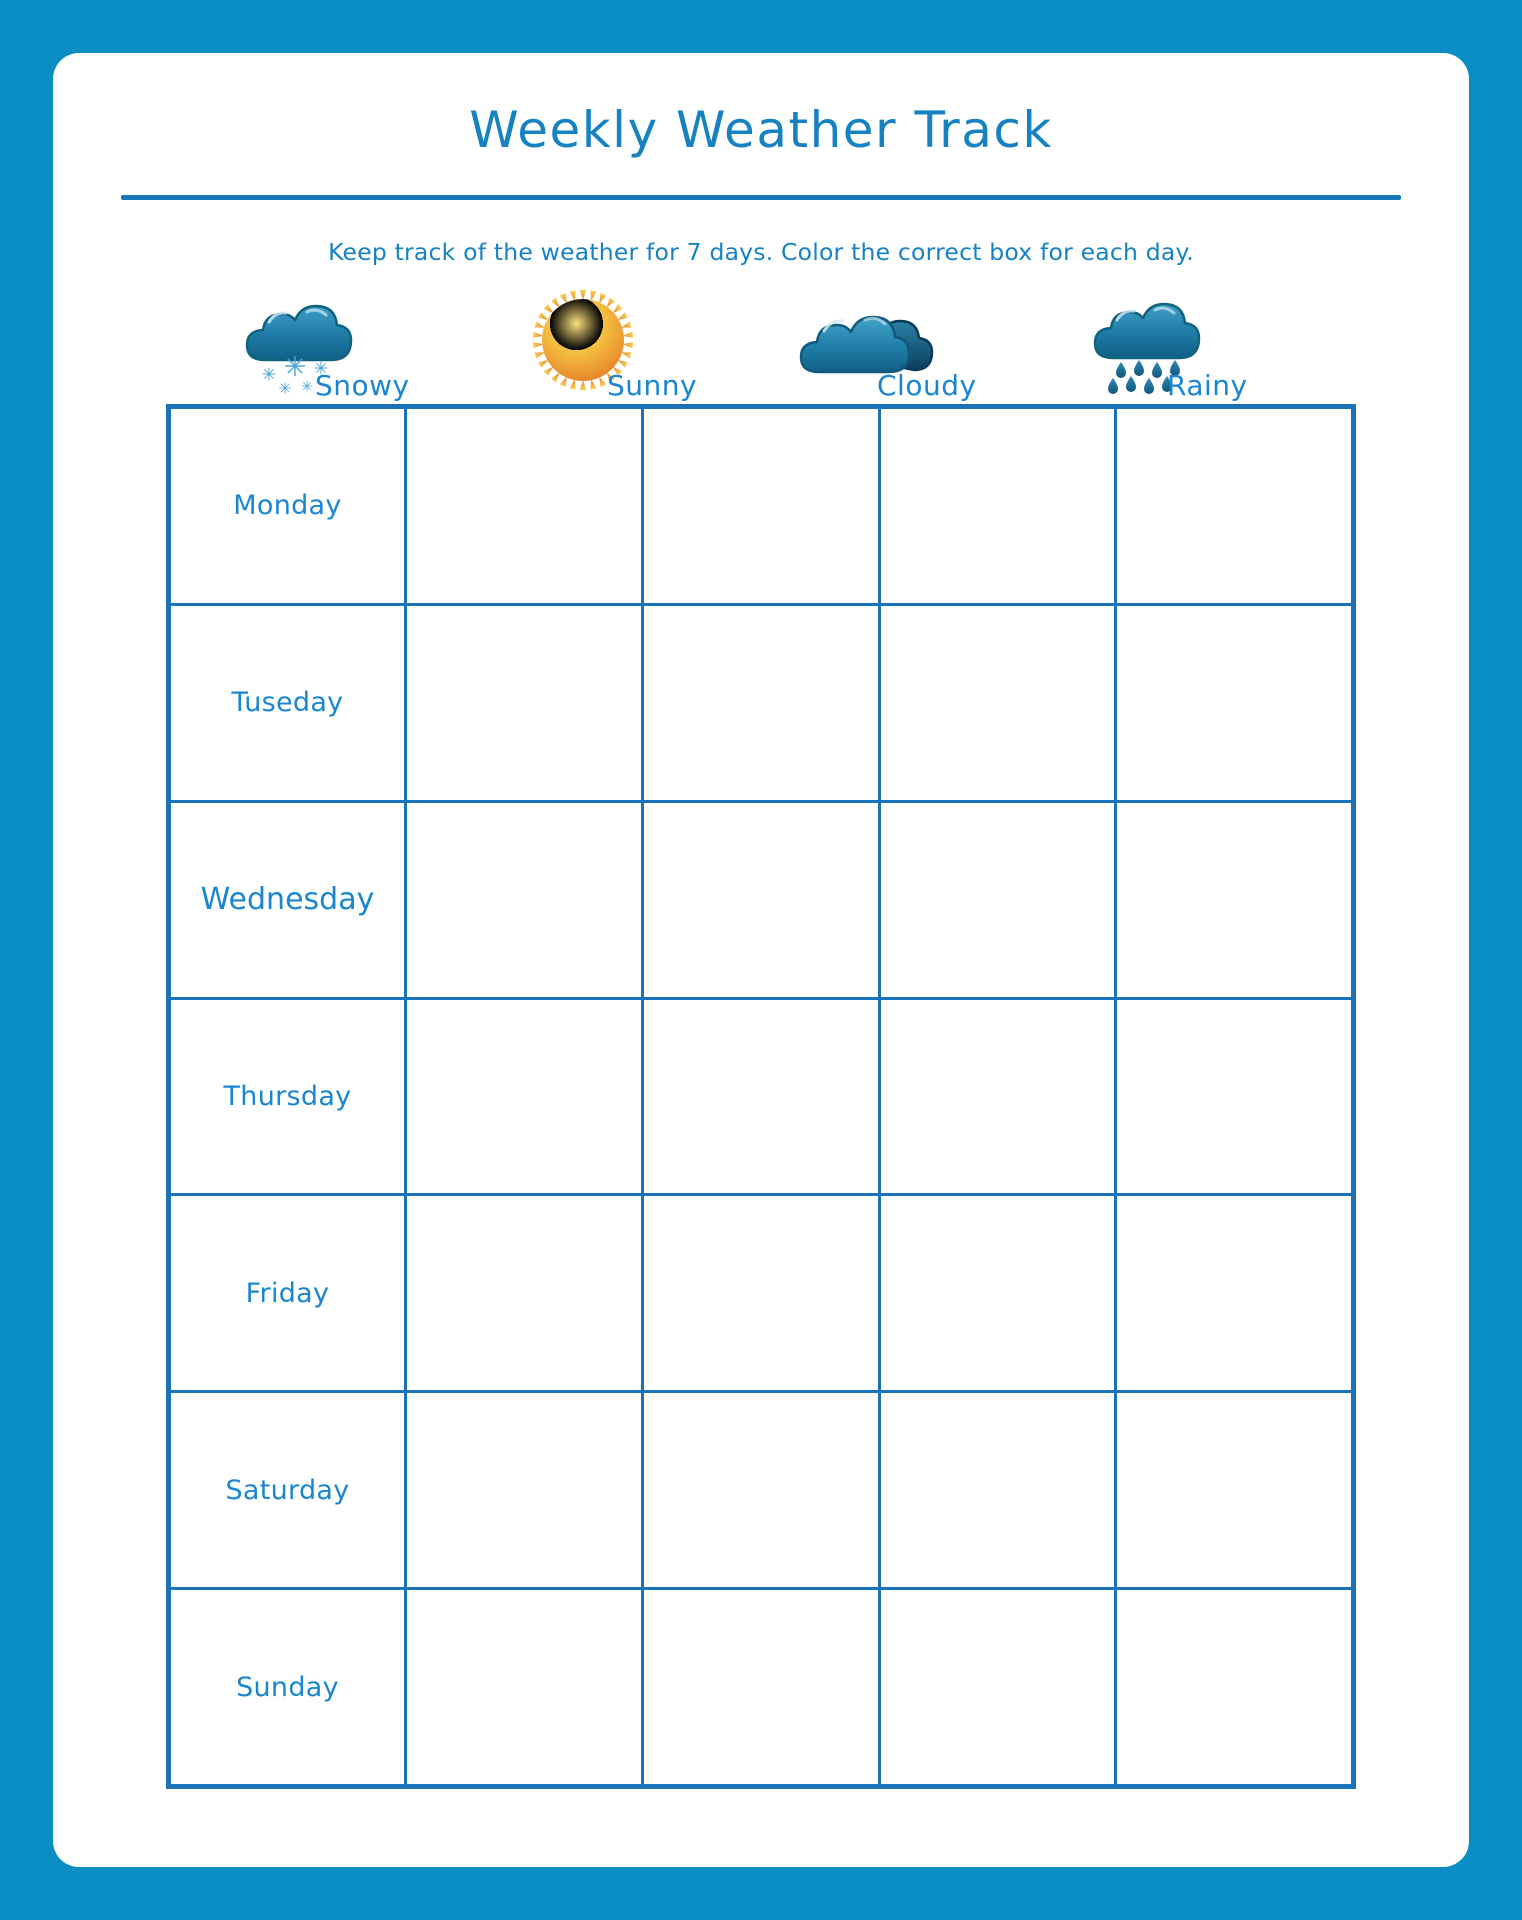 The image size is (1522, 1920). I want to click on checkbox-cell-monday-sunny, so click(762, 506).